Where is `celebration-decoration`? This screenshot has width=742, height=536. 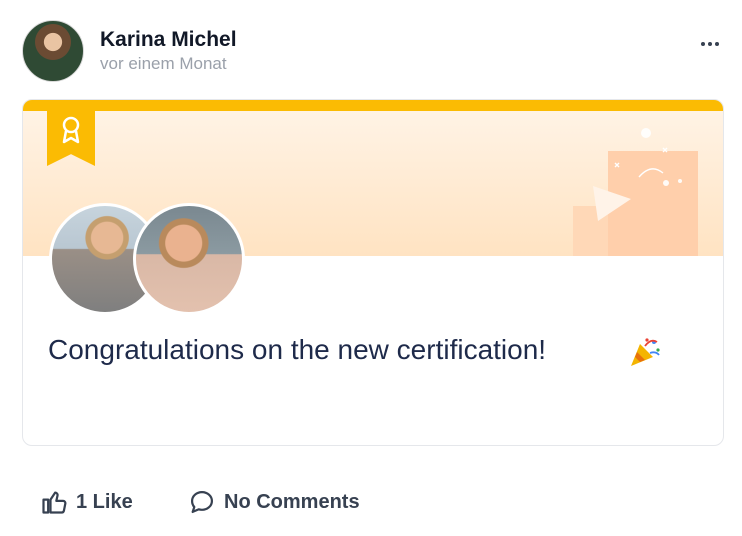 celebration-decoration is located at coordinates (635, 192).